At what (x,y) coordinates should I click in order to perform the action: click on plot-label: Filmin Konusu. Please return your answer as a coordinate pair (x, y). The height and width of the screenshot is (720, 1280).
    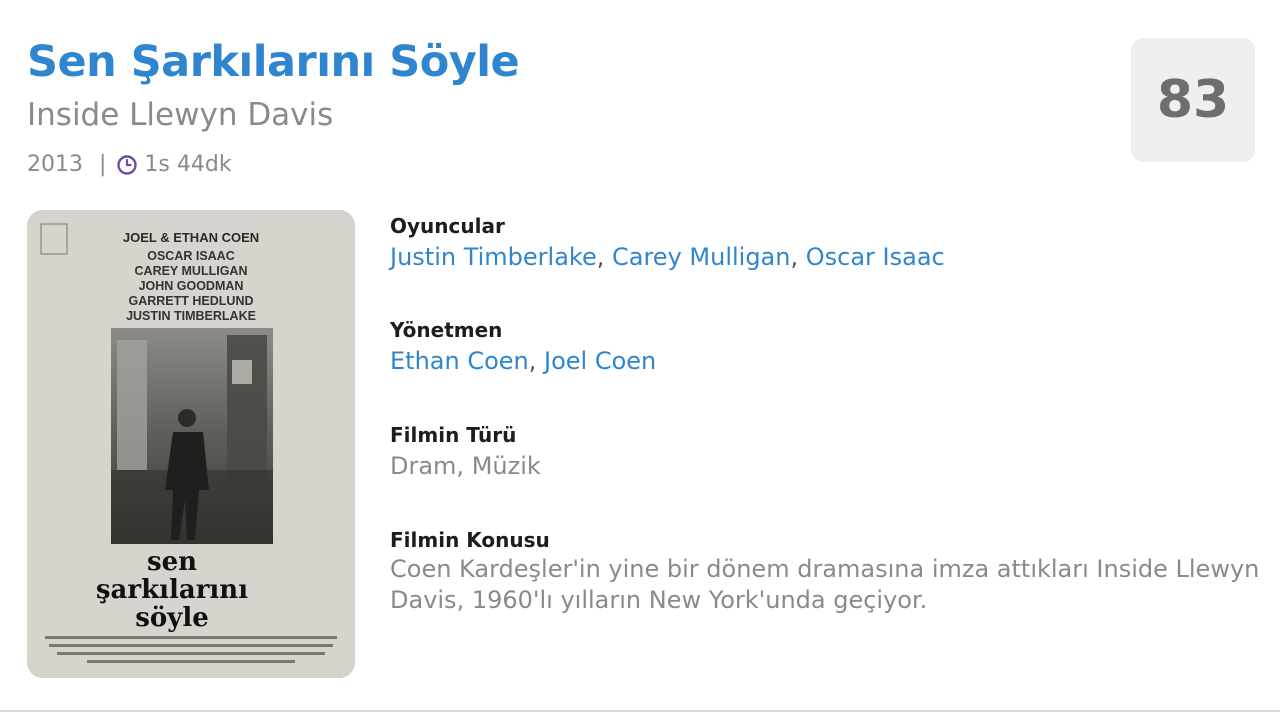
    Looking at the image, I should click on (470, 540).